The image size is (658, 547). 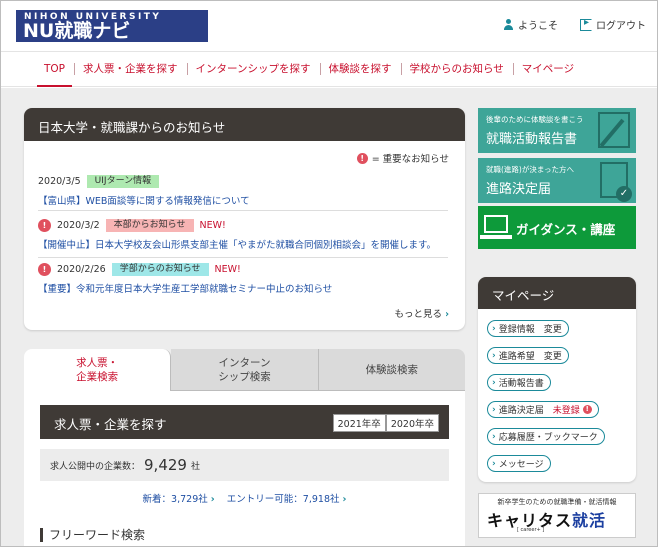 I want to click on news-meta: 2020/3/5 UIJターン情報, so click(x=243, y=181).